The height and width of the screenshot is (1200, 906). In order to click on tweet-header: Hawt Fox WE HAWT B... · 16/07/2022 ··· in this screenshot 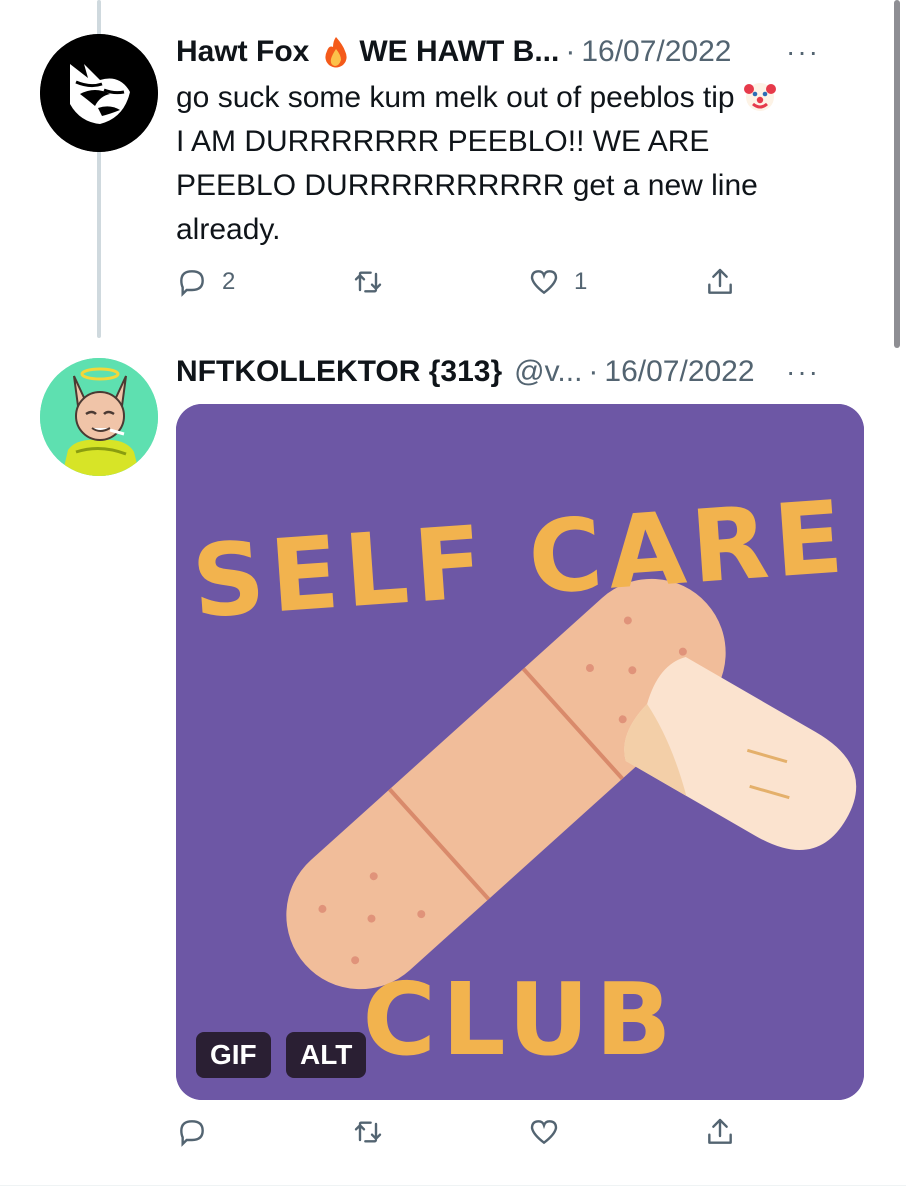, I will do `click(521, 52)`.